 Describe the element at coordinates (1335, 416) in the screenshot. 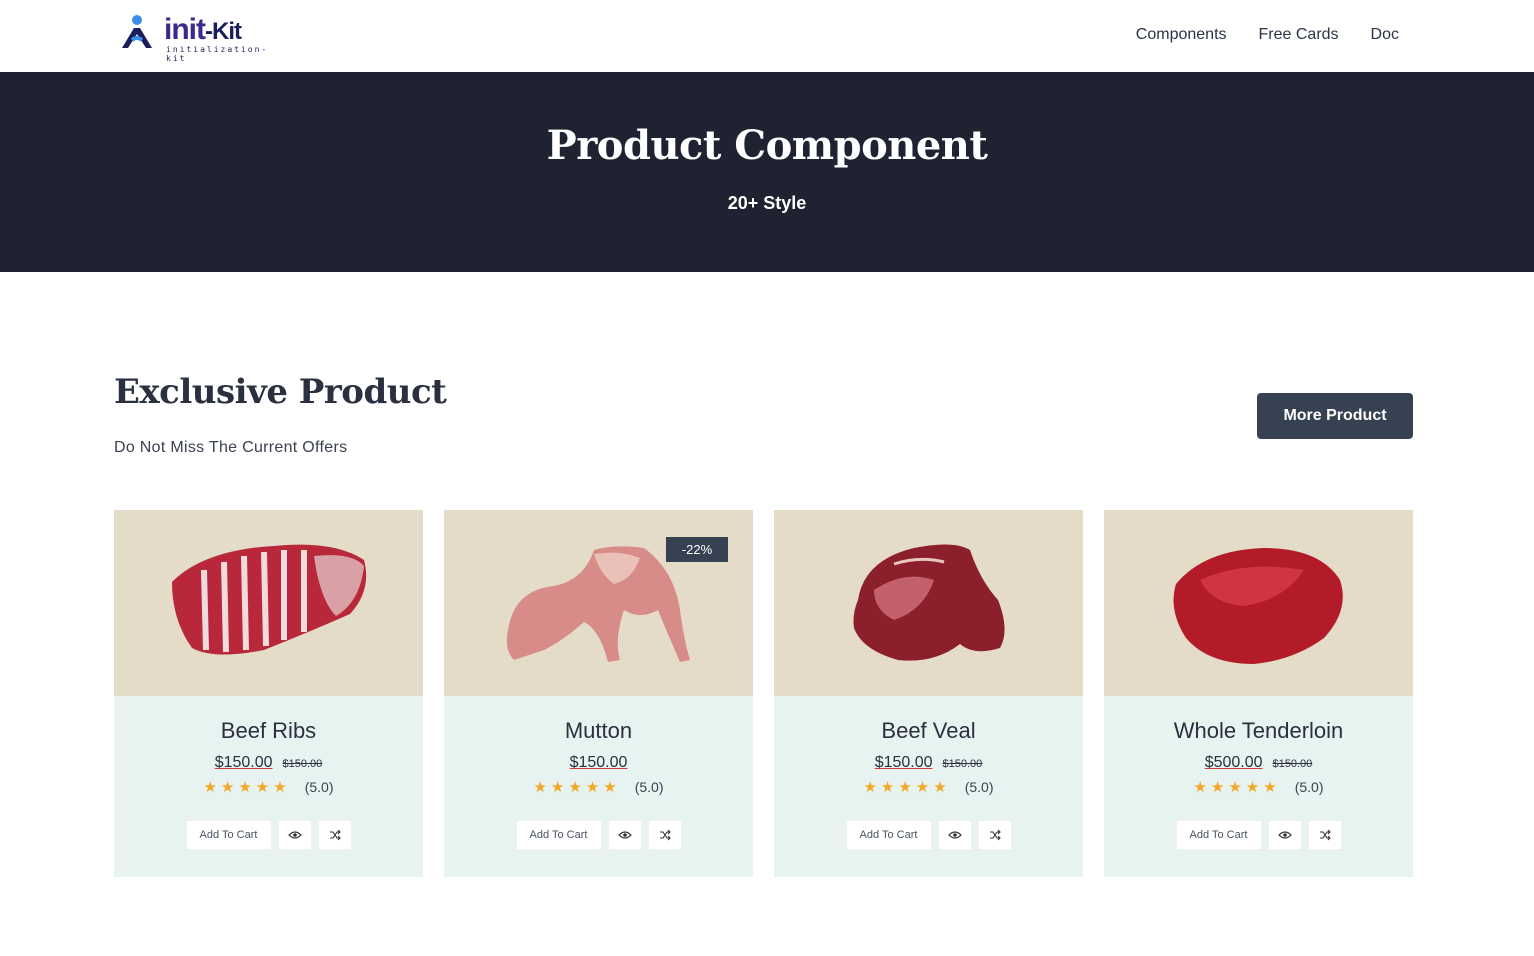

I see `more-product-button: More Product` at that location.